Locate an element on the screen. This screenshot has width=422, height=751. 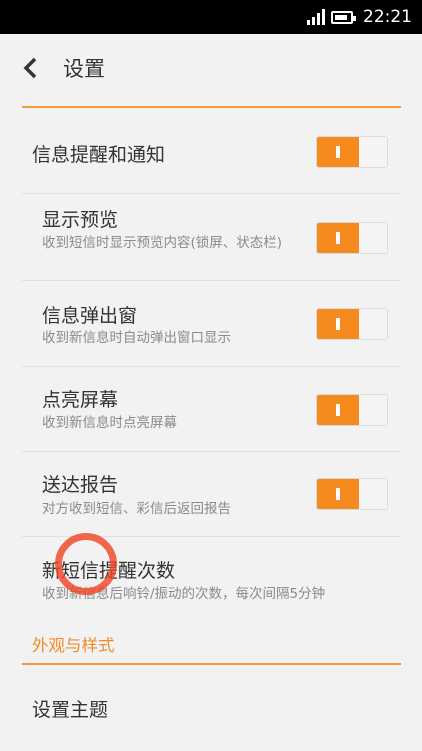
setting-show-preview: 显示预览 收到短信时显示预览内容(锁屏、状态栏) is located at coordinates (211, 237).